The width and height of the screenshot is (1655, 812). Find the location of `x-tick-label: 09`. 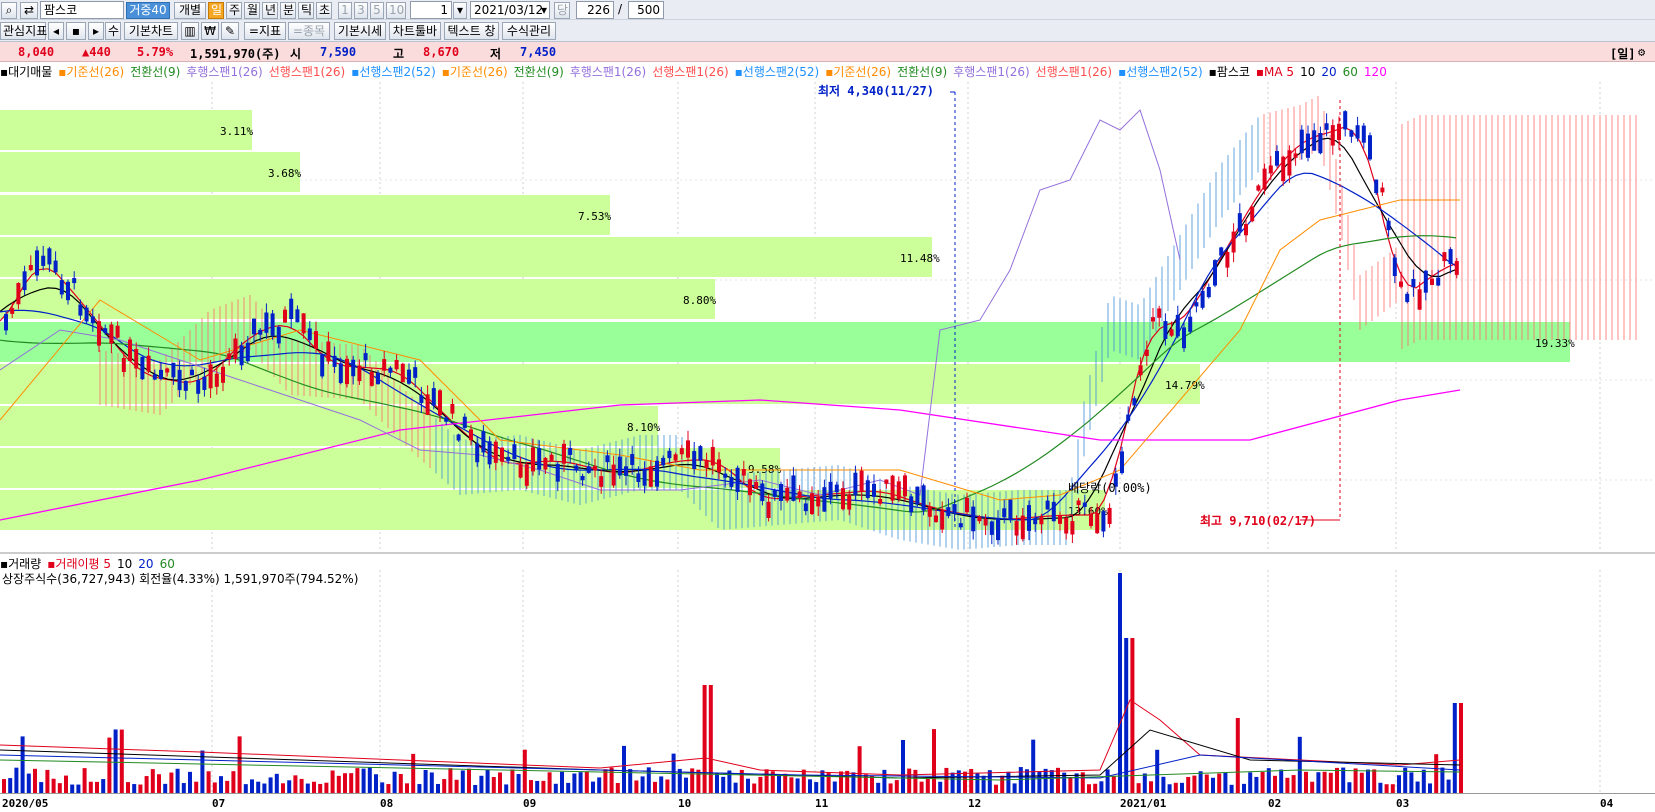

x-tick-label: 09 is located at coordinates (530, 803).